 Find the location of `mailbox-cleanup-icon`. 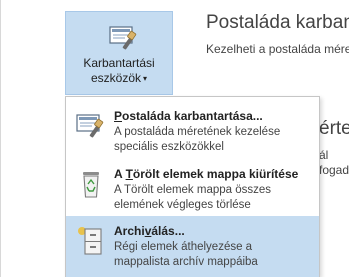

mailbox-cleanup-icon is located at coordinates (91, 126).